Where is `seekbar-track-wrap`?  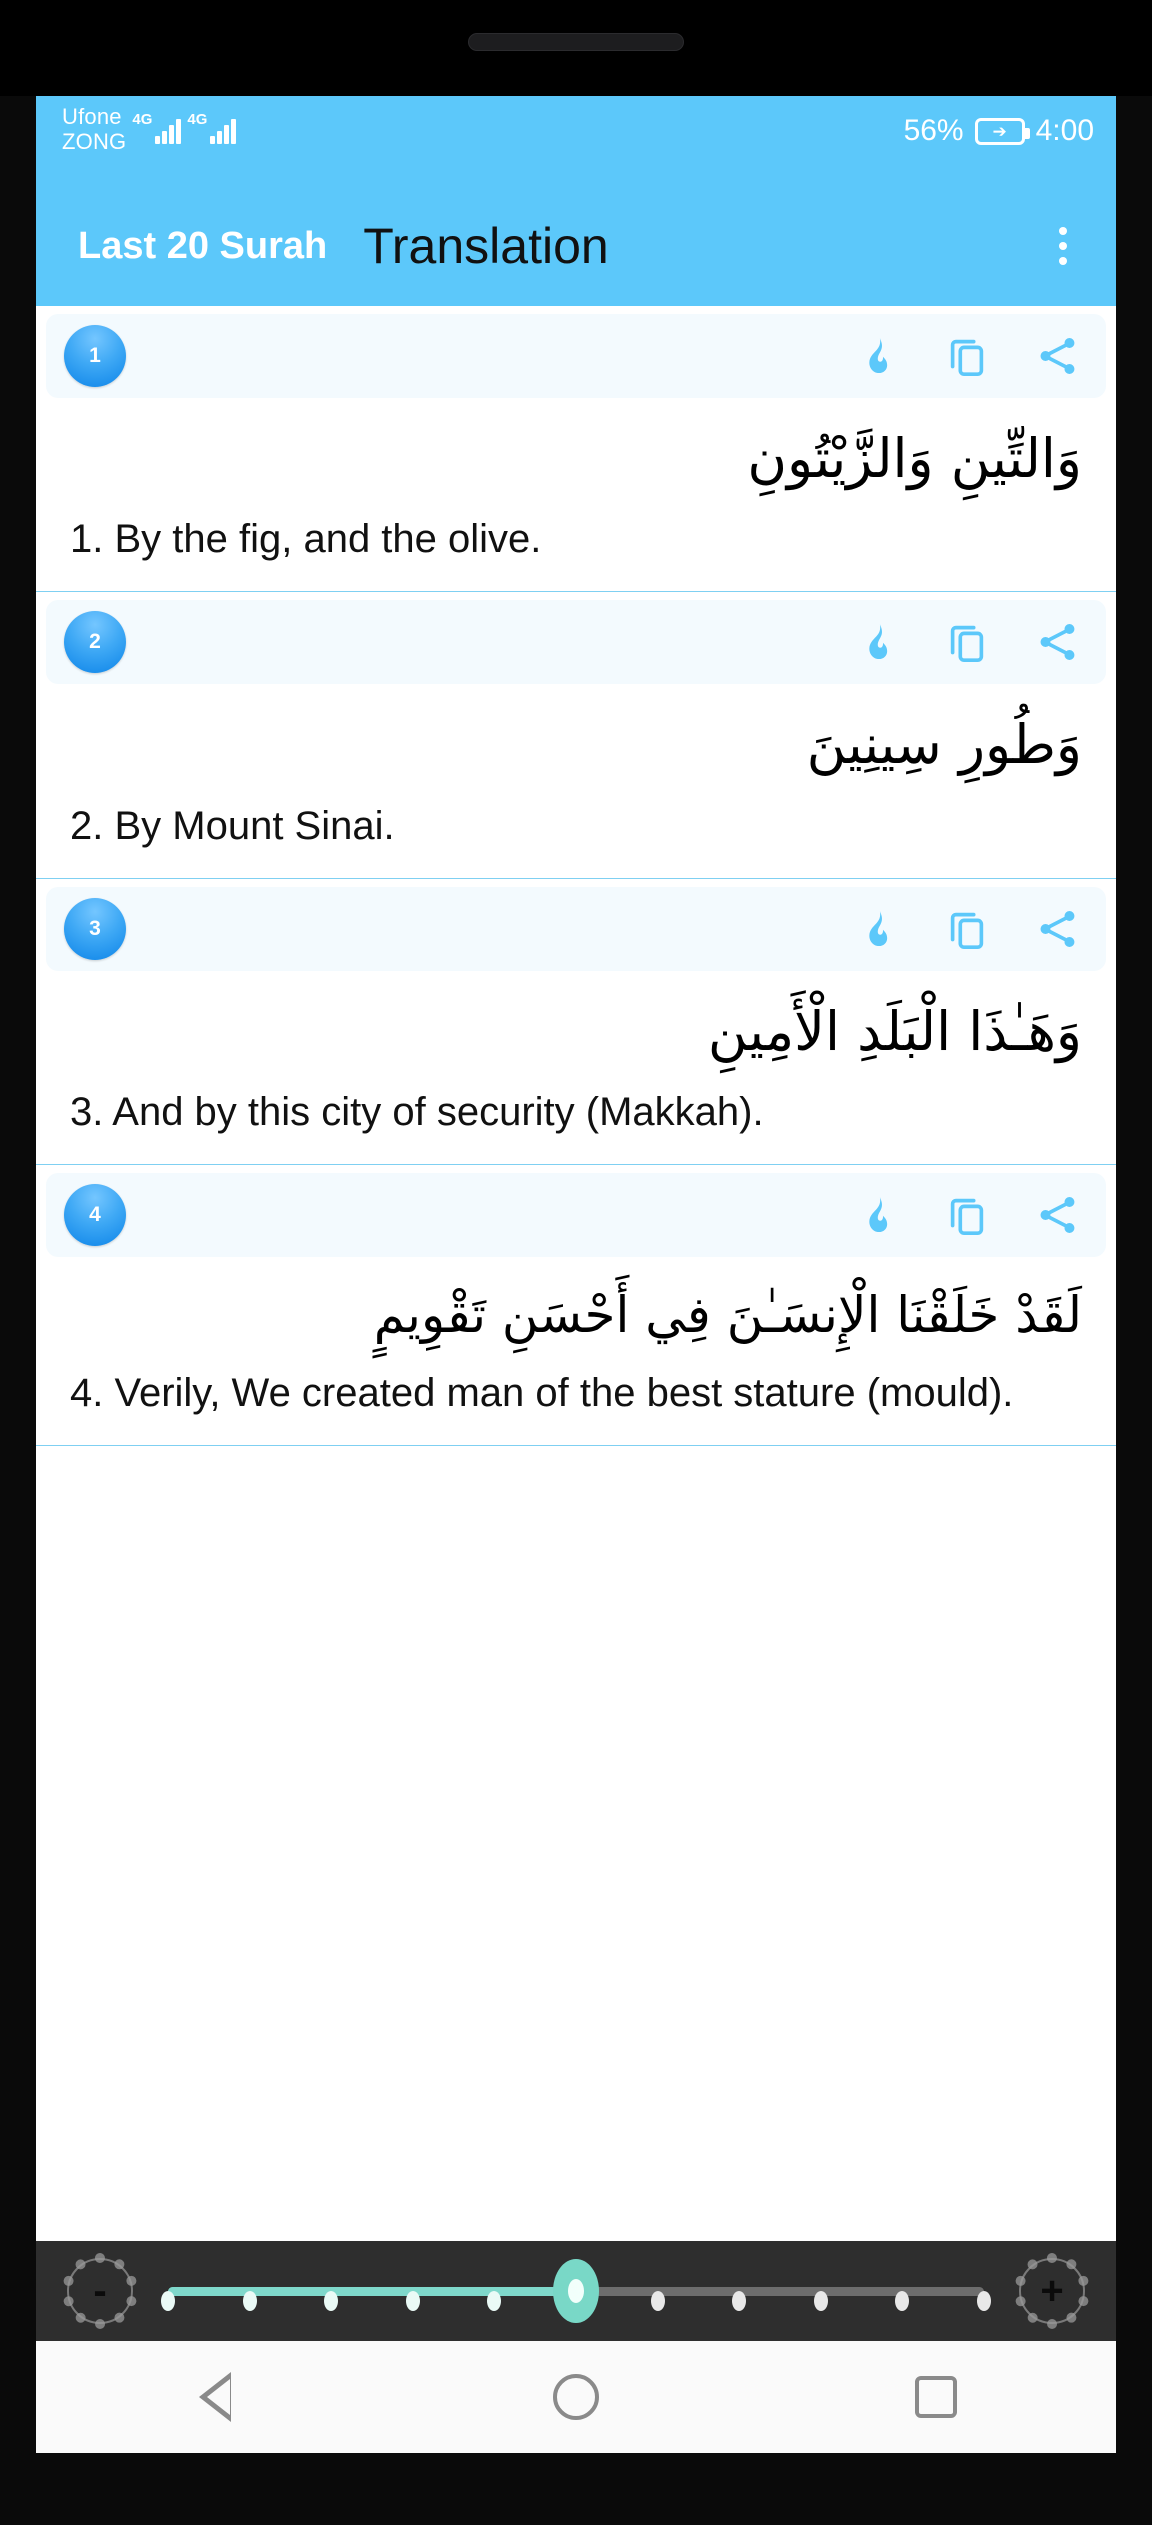
seekbar-track-wrap is located at coordinates (576, 2291).